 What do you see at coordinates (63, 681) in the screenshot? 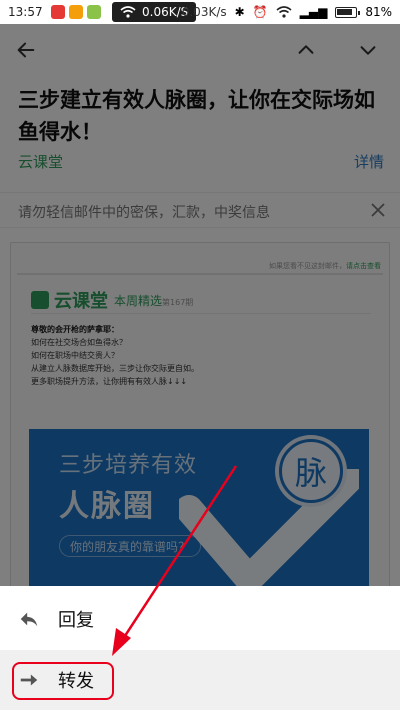
I see `forward-highlight-box` at bounding box center [63, 681].